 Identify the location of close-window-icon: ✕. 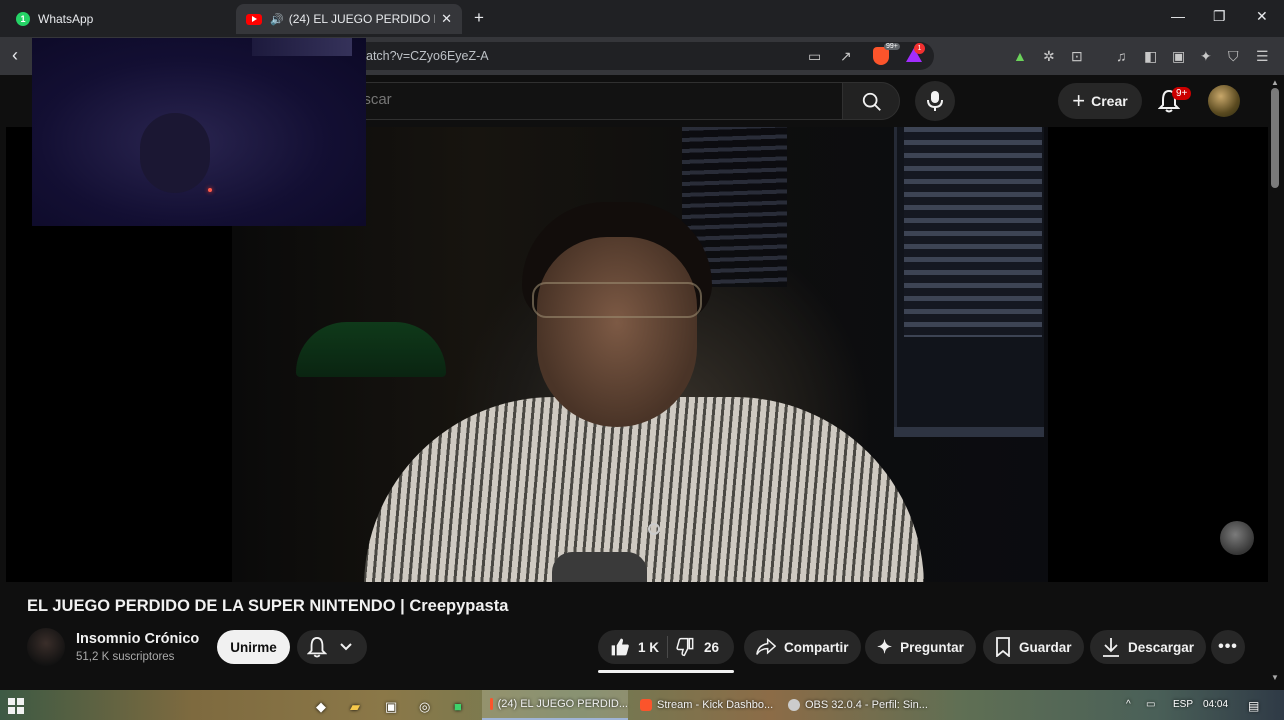
(1262, 16).